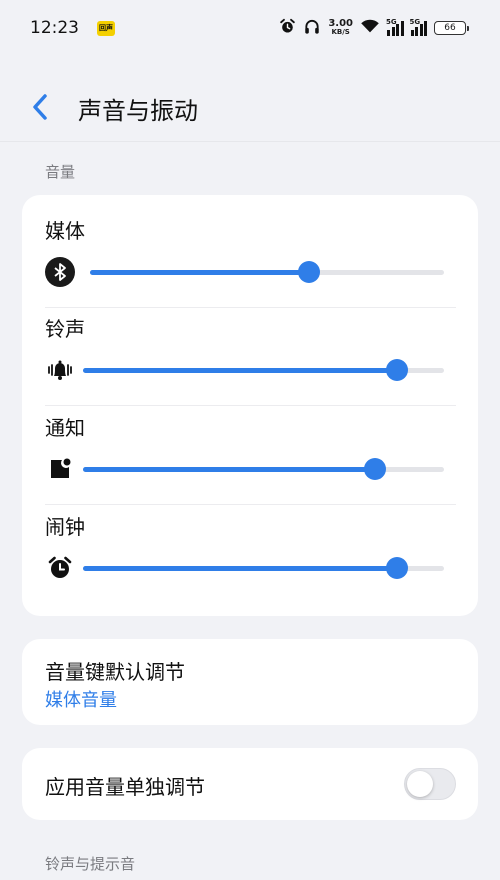 The image size is (500, 880). I want to click on back-button, so click(40, 107).